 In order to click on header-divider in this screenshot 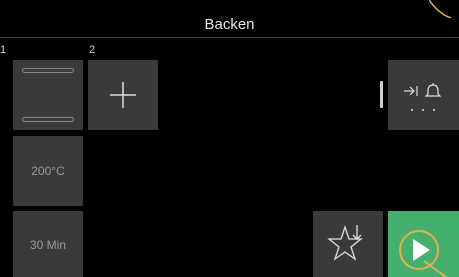, I will do `click(229, 37)`.